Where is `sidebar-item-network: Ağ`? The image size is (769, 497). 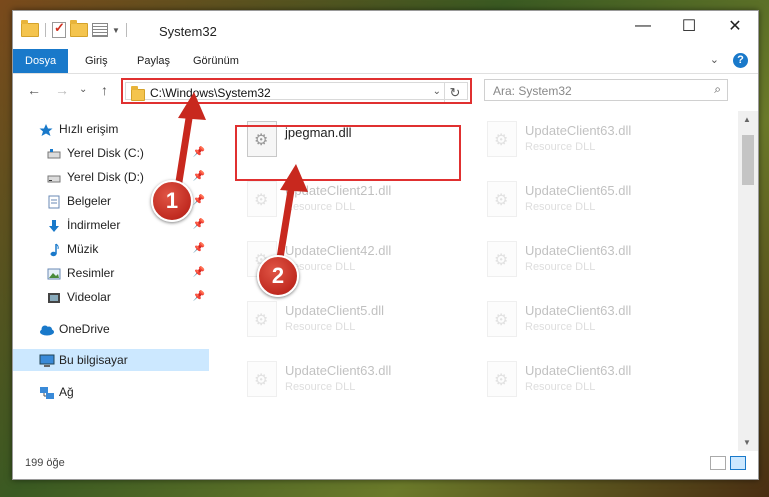
sidebar-item-network: Ağ is located at coordinates (56, 392).